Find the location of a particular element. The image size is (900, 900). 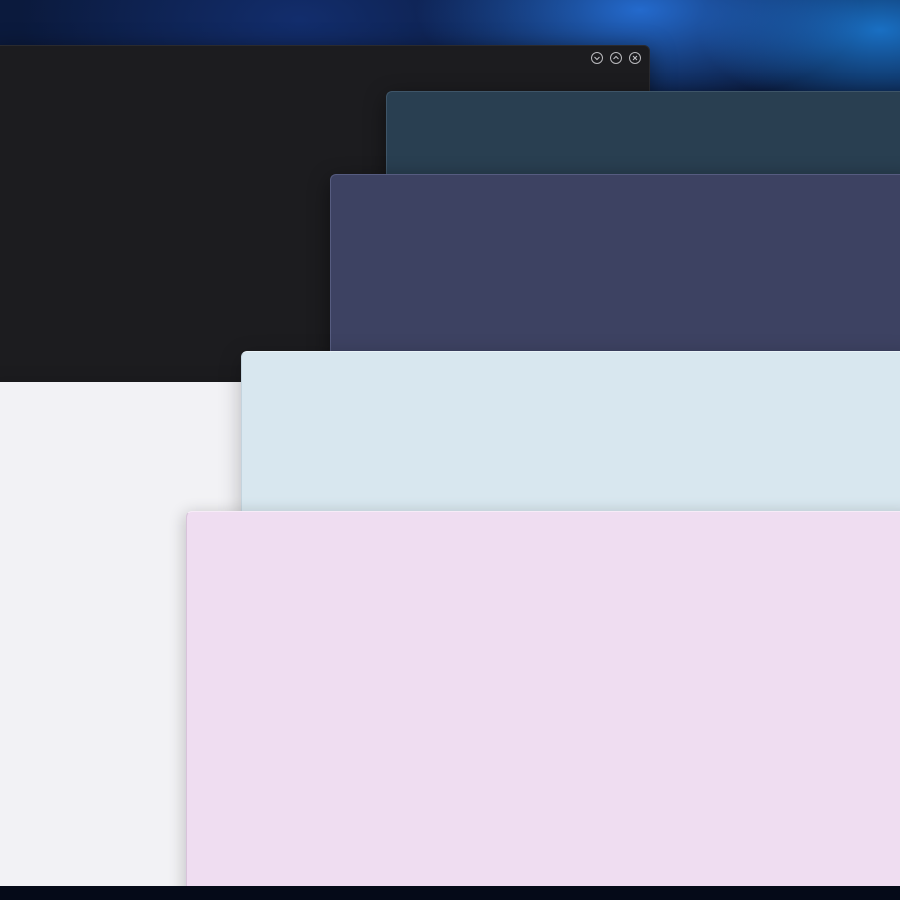

close-icon is located at coordinates (635, 58).